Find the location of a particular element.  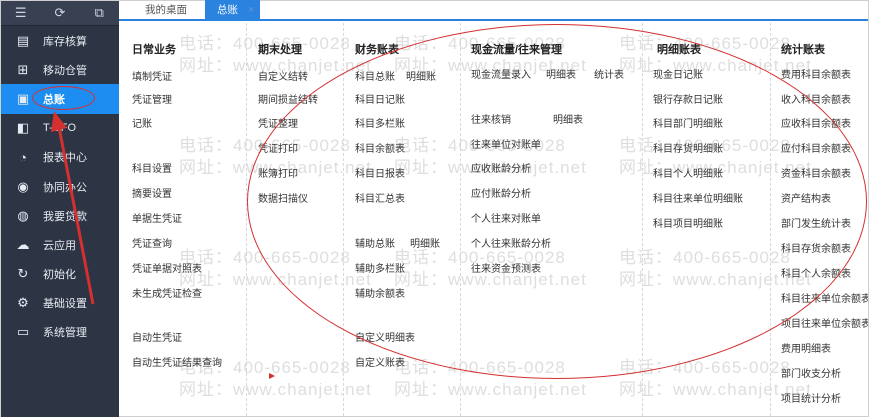

menu-item: 应收账龄分析 is located at coordinates (501, 167).